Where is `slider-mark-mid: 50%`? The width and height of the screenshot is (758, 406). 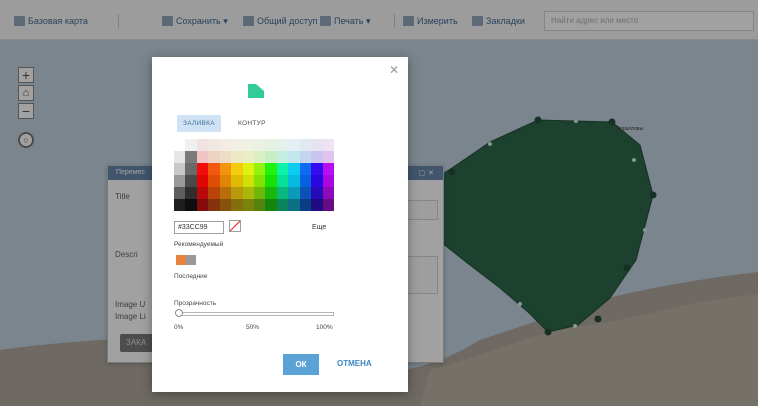 slider-mark-mid: 50% is located at coordinates (253, 327).